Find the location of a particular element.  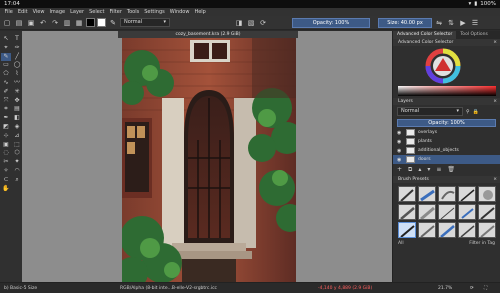

reload-preset-icon: ⟳ is located at coordinates (263, 23).